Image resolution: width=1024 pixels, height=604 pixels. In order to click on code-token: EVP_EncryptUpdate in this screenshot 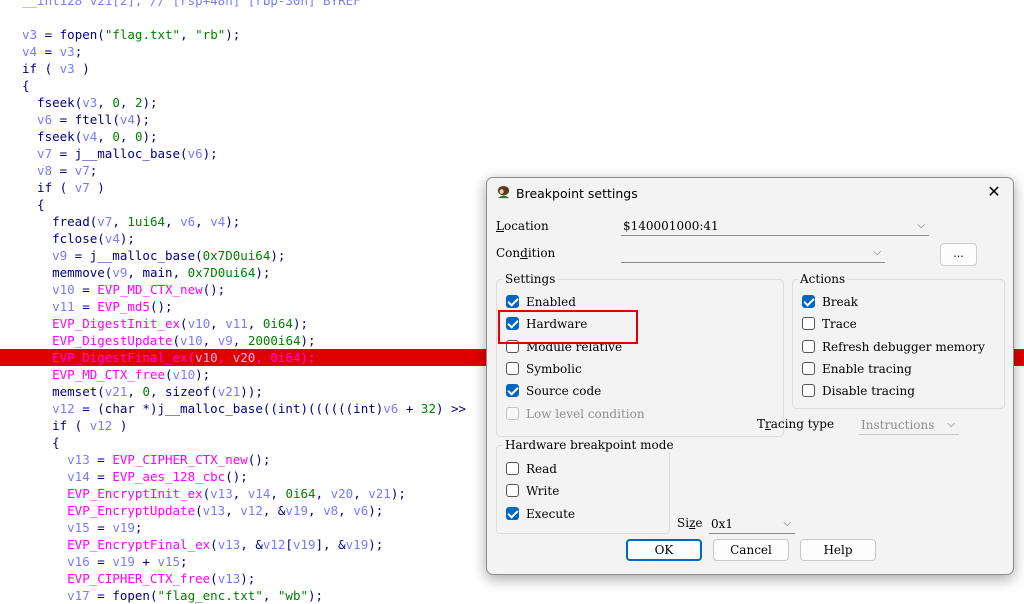, I will do `click(109, 510)`.